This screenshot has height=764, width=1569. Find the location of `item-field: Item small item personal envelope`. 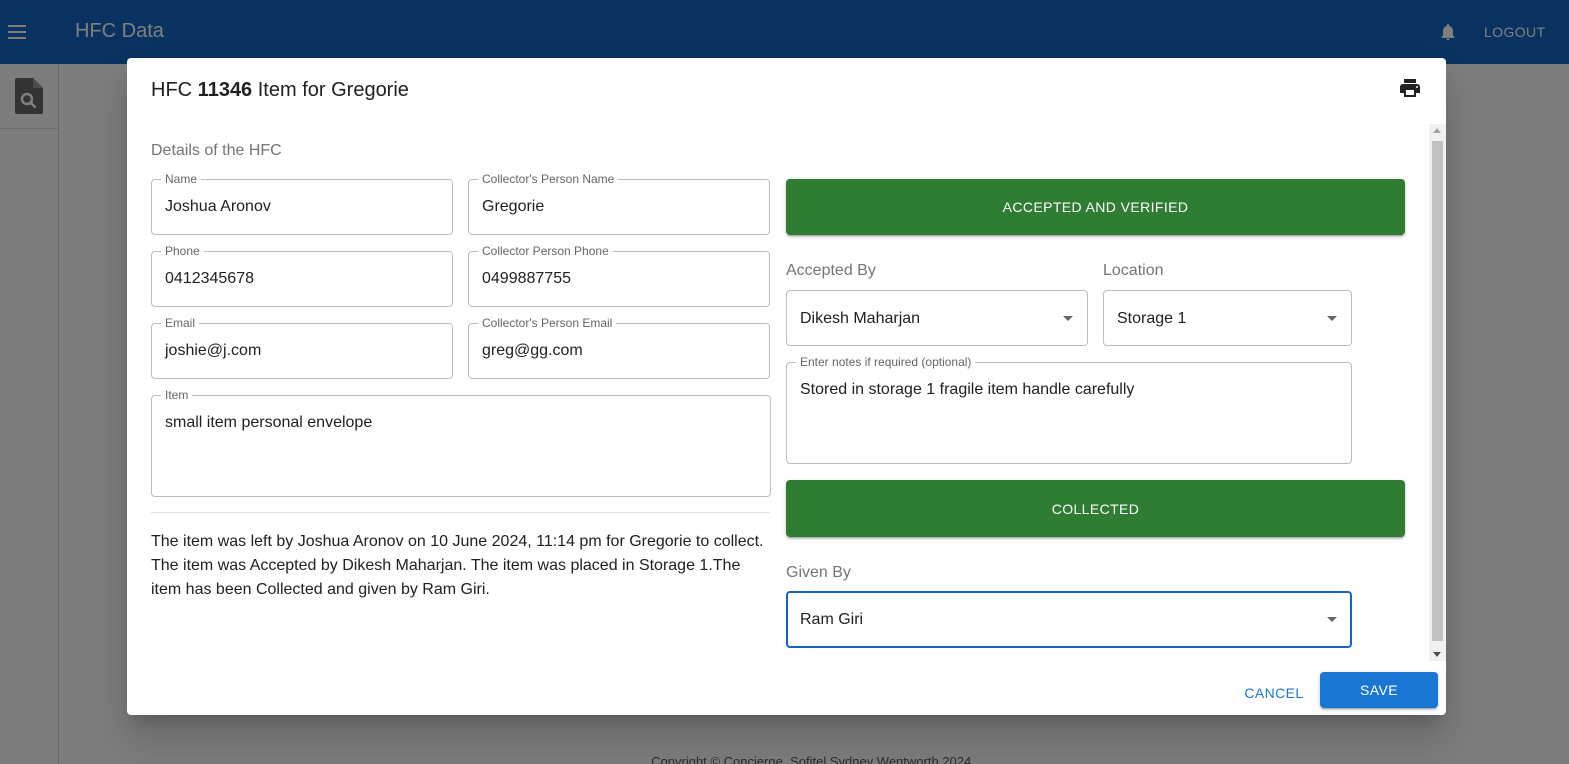

item-field: Item small item personal envelope is located at coordinates (461, 442).